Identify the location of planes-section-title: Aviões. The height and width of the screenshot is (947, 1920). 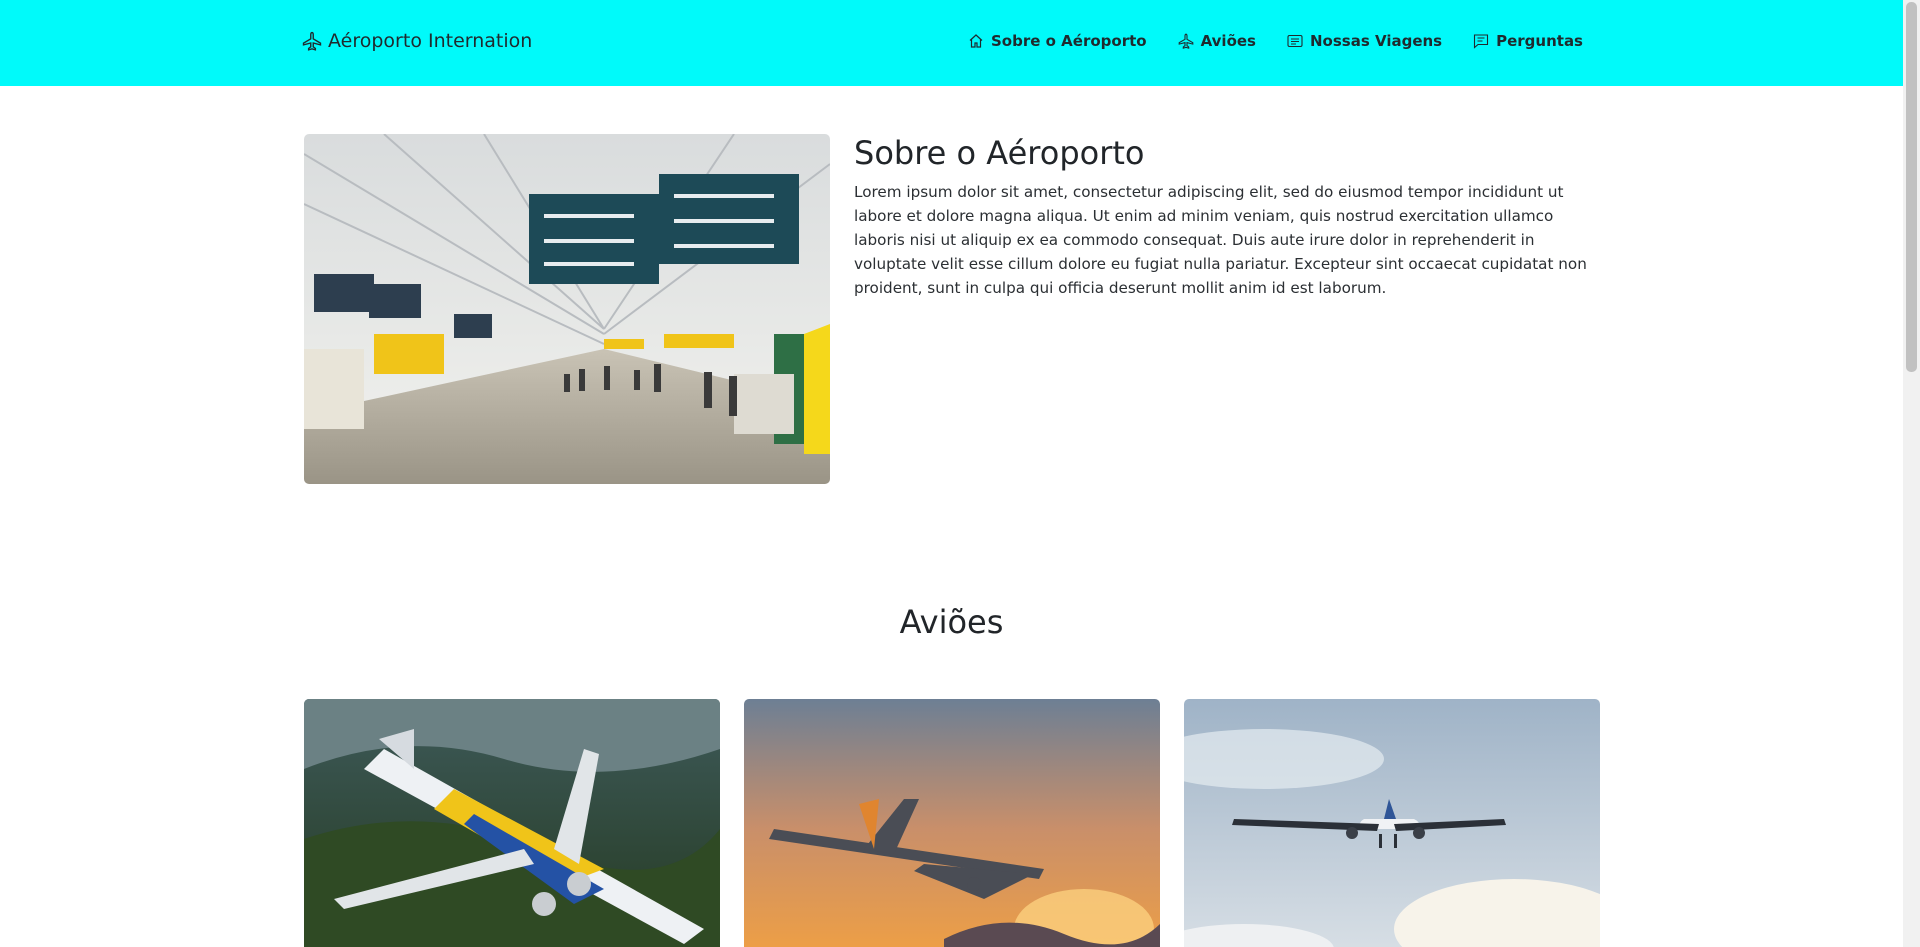
(951, 622).